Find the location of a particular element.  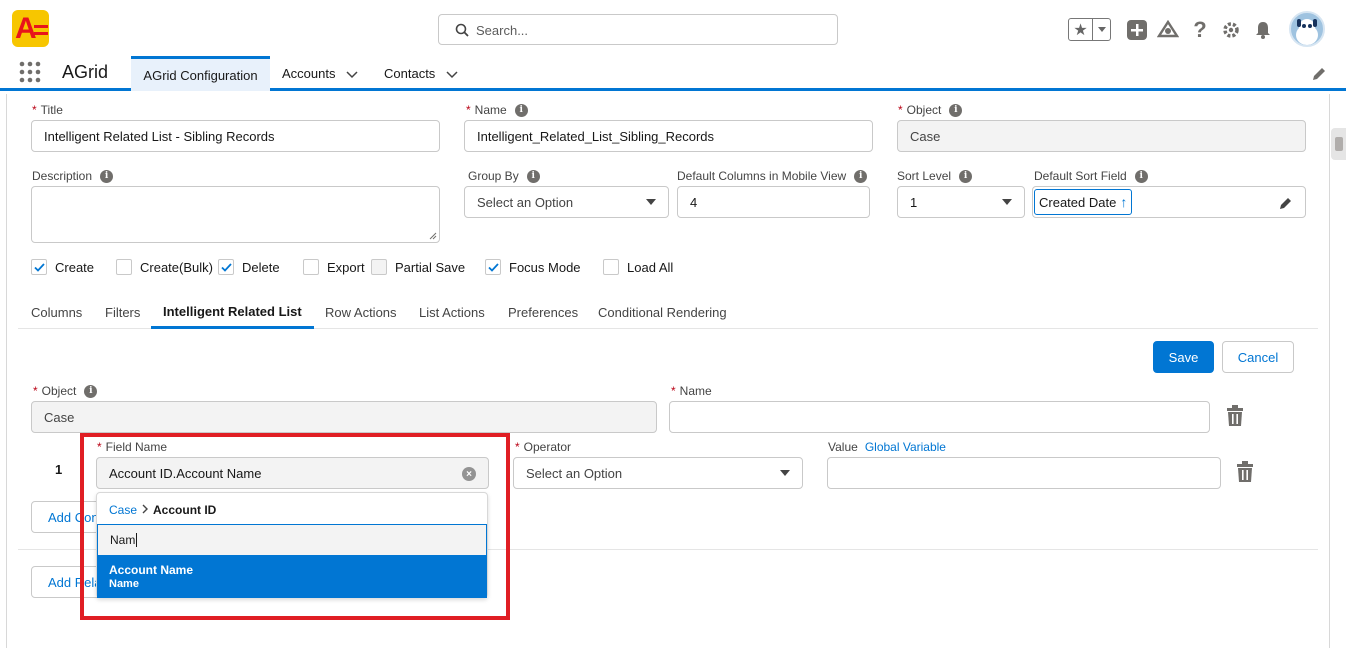

tab-intelligent-related-list: Intelligent Related List is located at coordinates (232, 312).